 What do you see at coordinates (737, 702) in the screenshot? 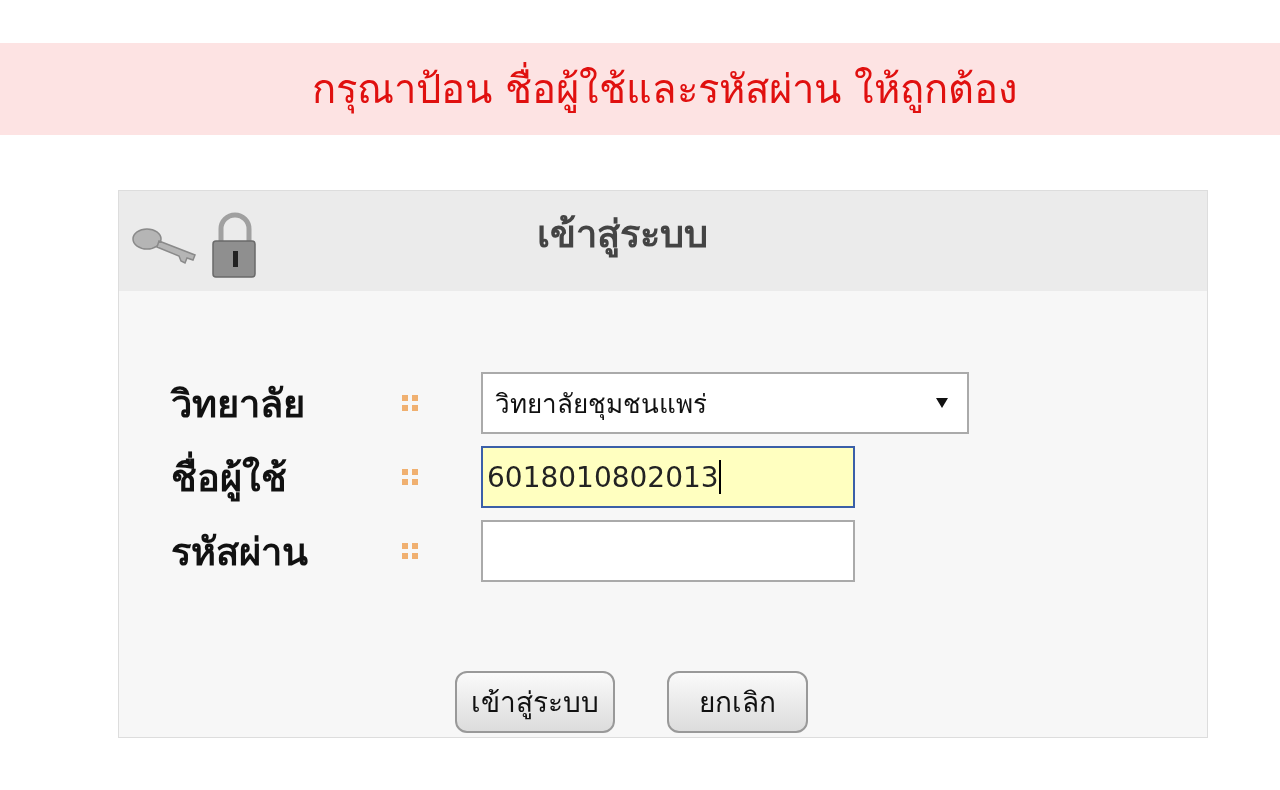
I see `cancel-button: ยกเลิก` at bounding box center [737, 702].